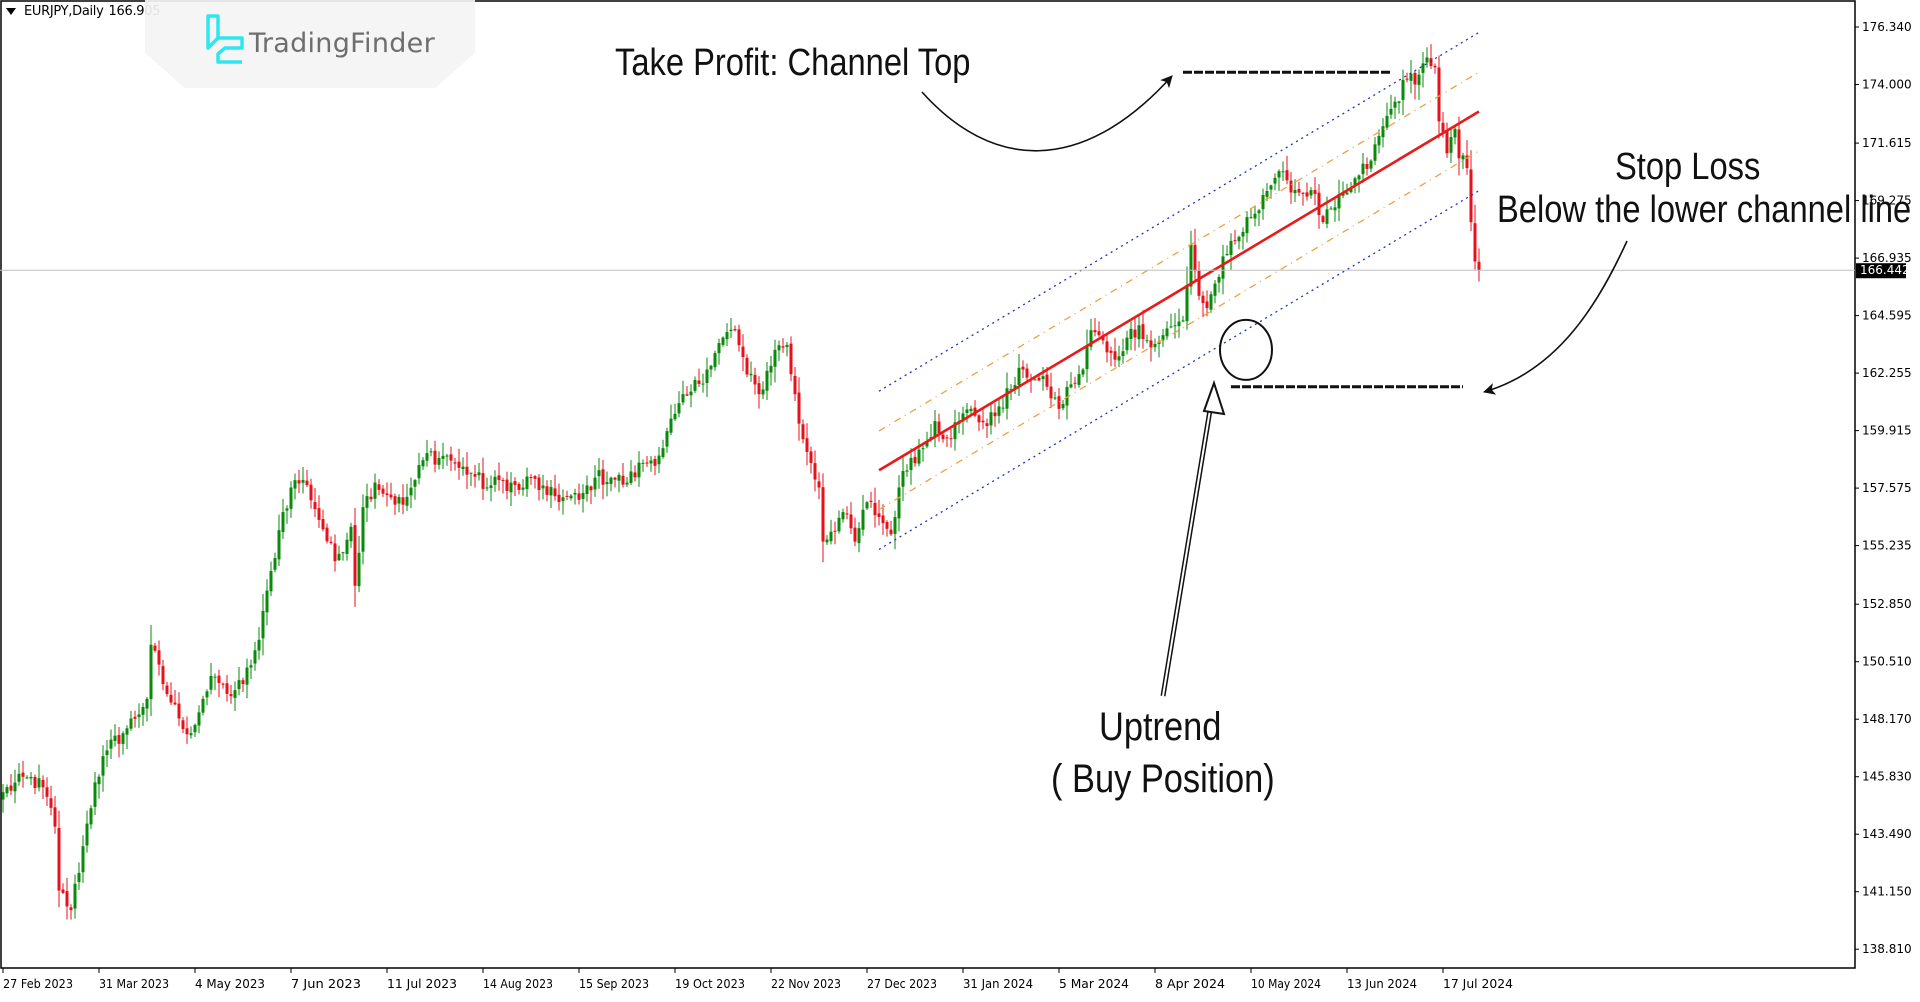  I want to click on x-tick-label: 4 May 2023, so click(230, 984).